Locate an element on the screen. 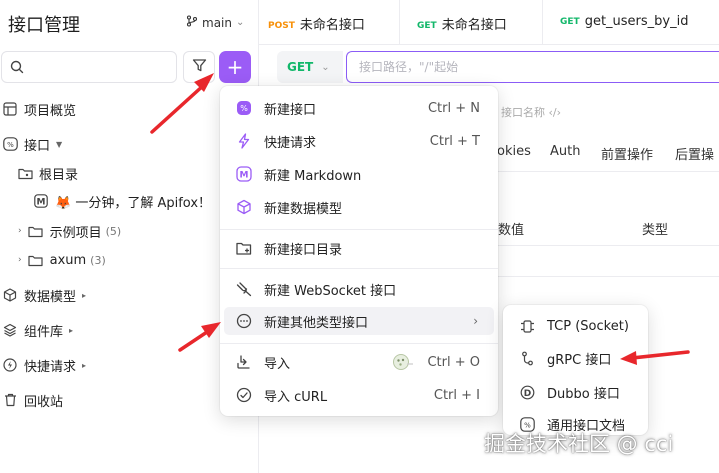 The image size is (719, 473). add-button: + is located at coordinates (235, 67).